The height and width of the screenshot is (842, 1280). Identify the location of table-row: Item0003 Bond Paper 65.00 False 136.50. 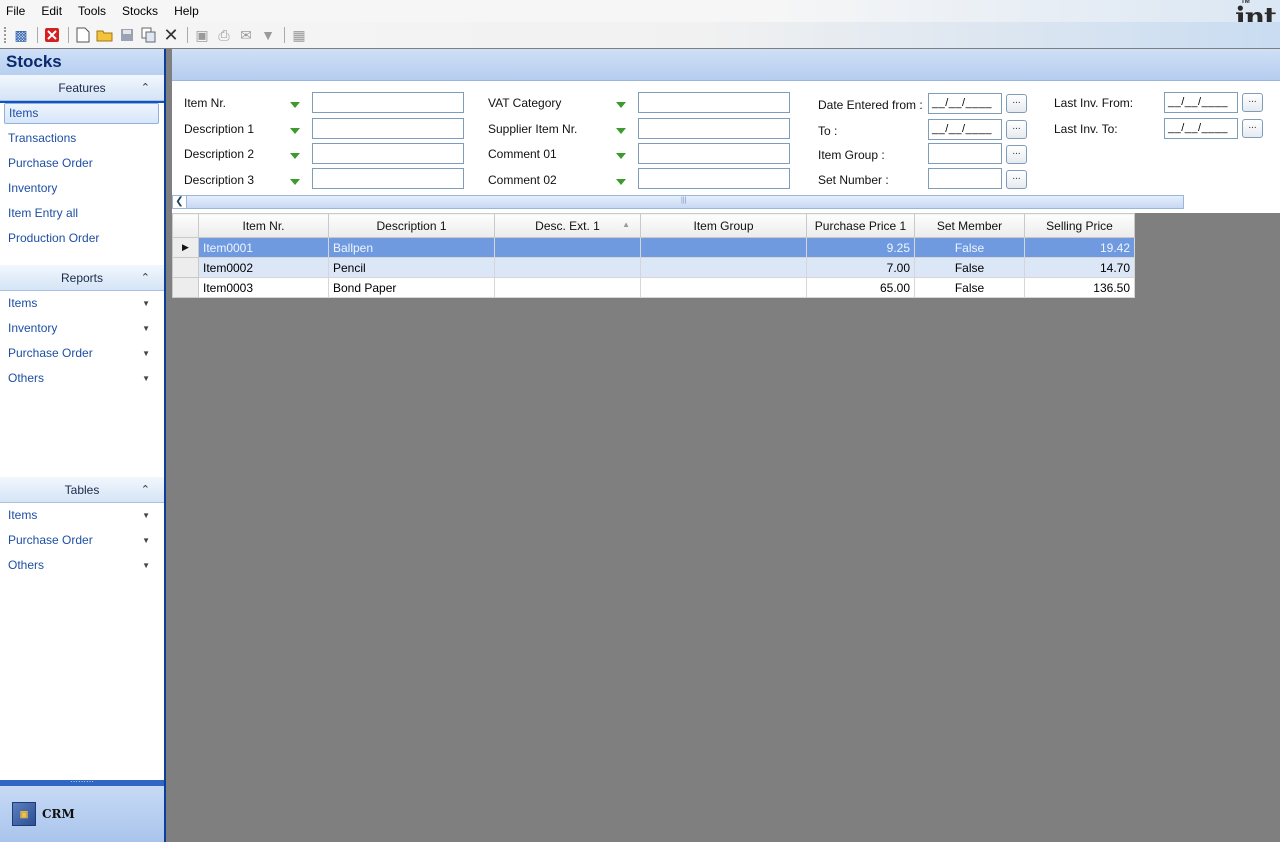
(653, 287).